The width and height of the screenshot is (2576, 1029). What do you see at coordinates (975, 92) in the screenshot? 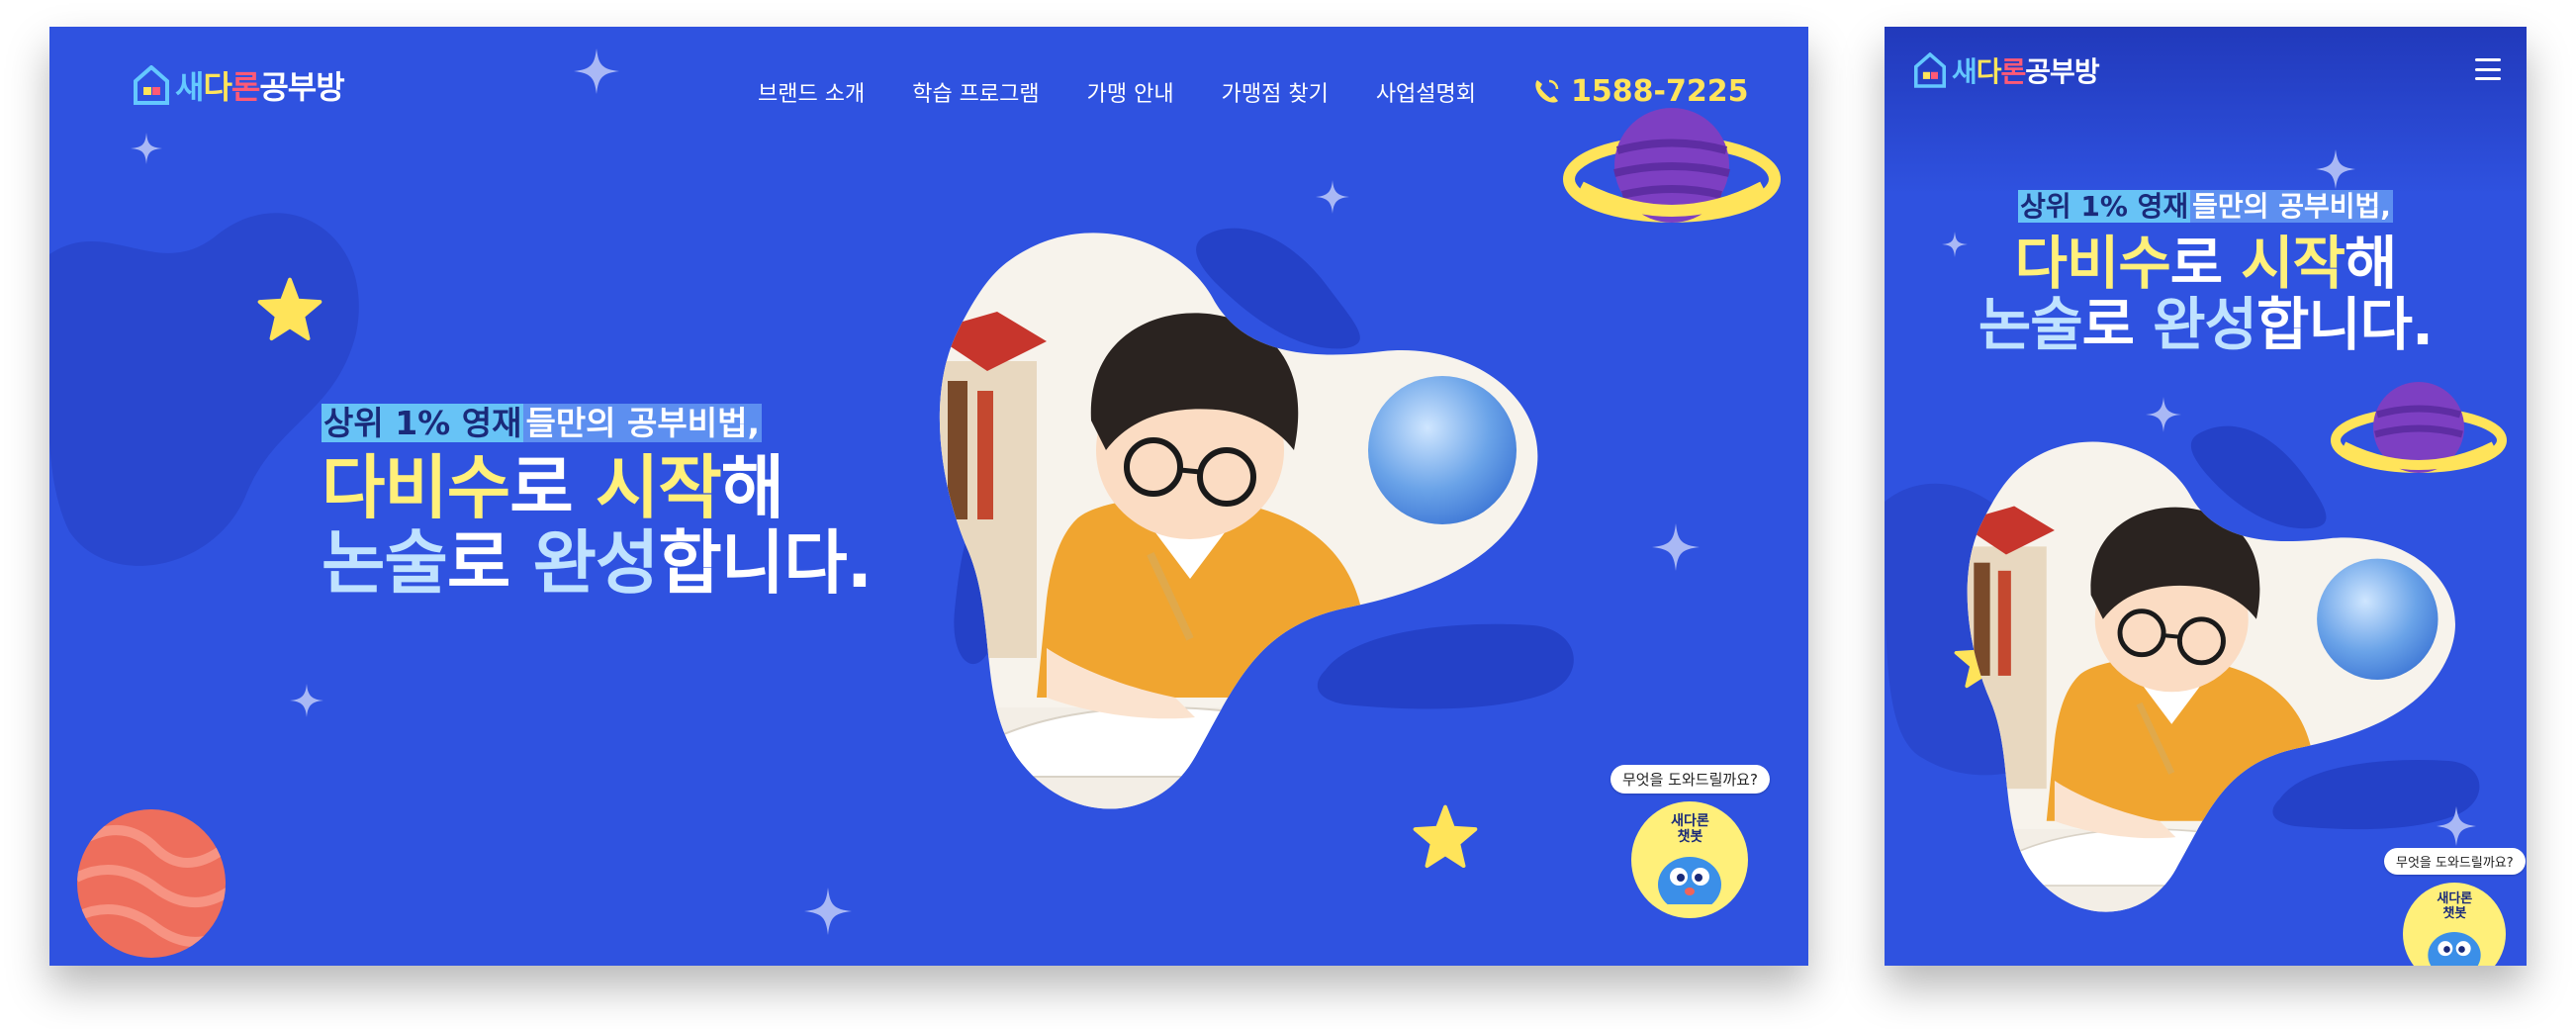
I see `nav-item-program: 학습 프로그램` at bounding box center [975, 92].